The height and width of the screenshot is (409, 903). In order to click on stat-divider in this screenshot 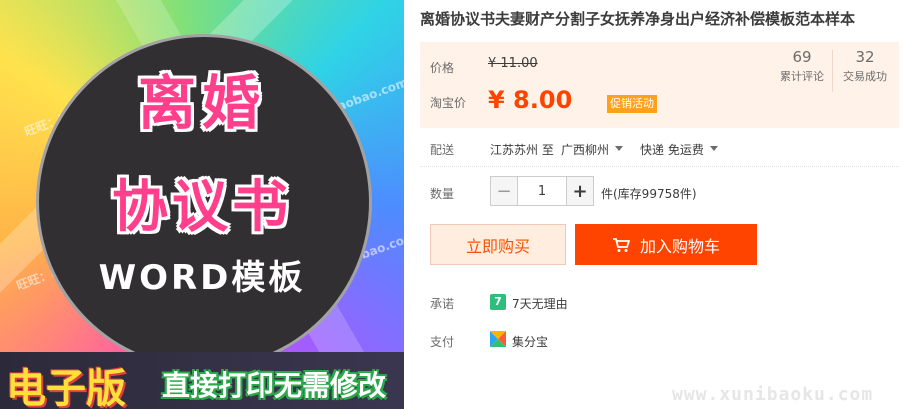, I will do `click(832, 71)`.